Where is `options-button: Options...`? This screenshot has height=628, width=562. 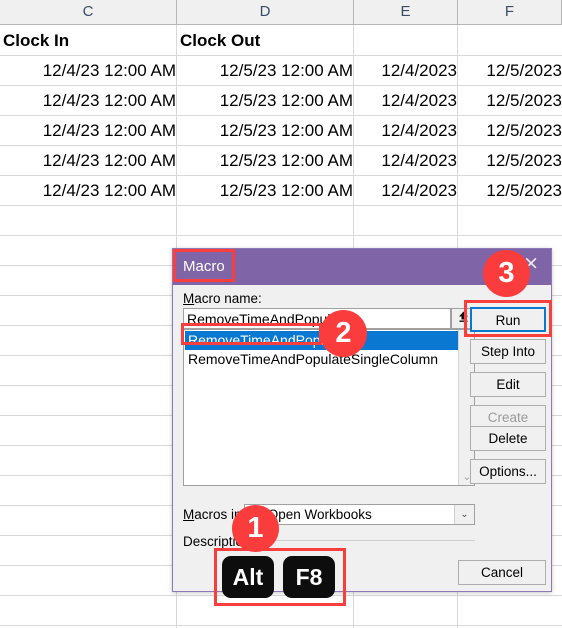
options-button: Options... is located at coordinates (508, 471).